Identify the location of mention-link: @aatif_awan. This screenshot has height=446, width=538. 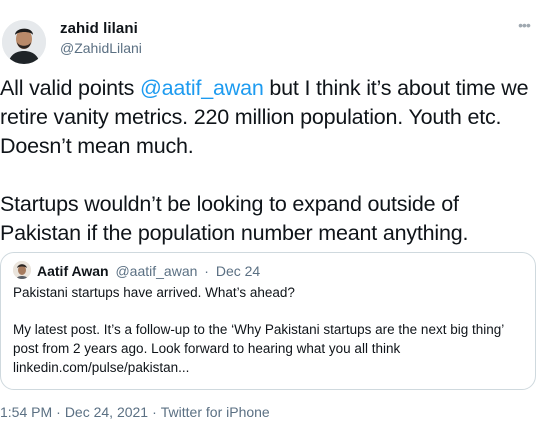
(202, 88).